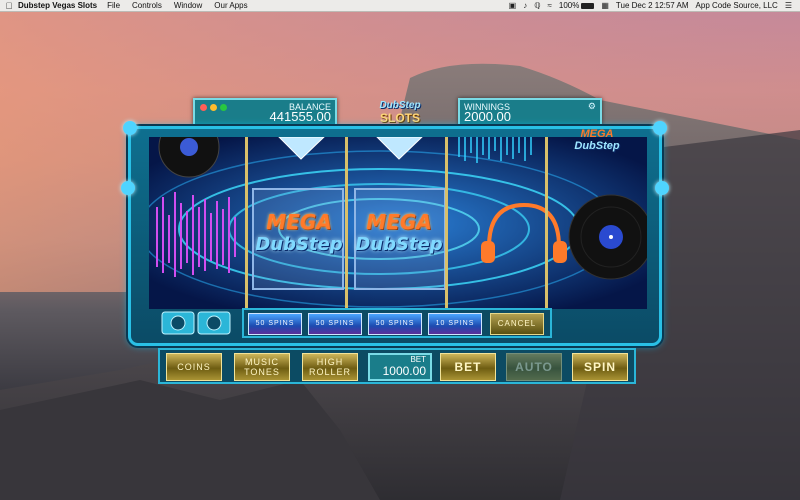 This screenshot has height=500, width=800. What do you see at coordinates (399, 118) in the screenshot?
I see `logo-line-2: SLOTS` at bounding box center [399, 118].